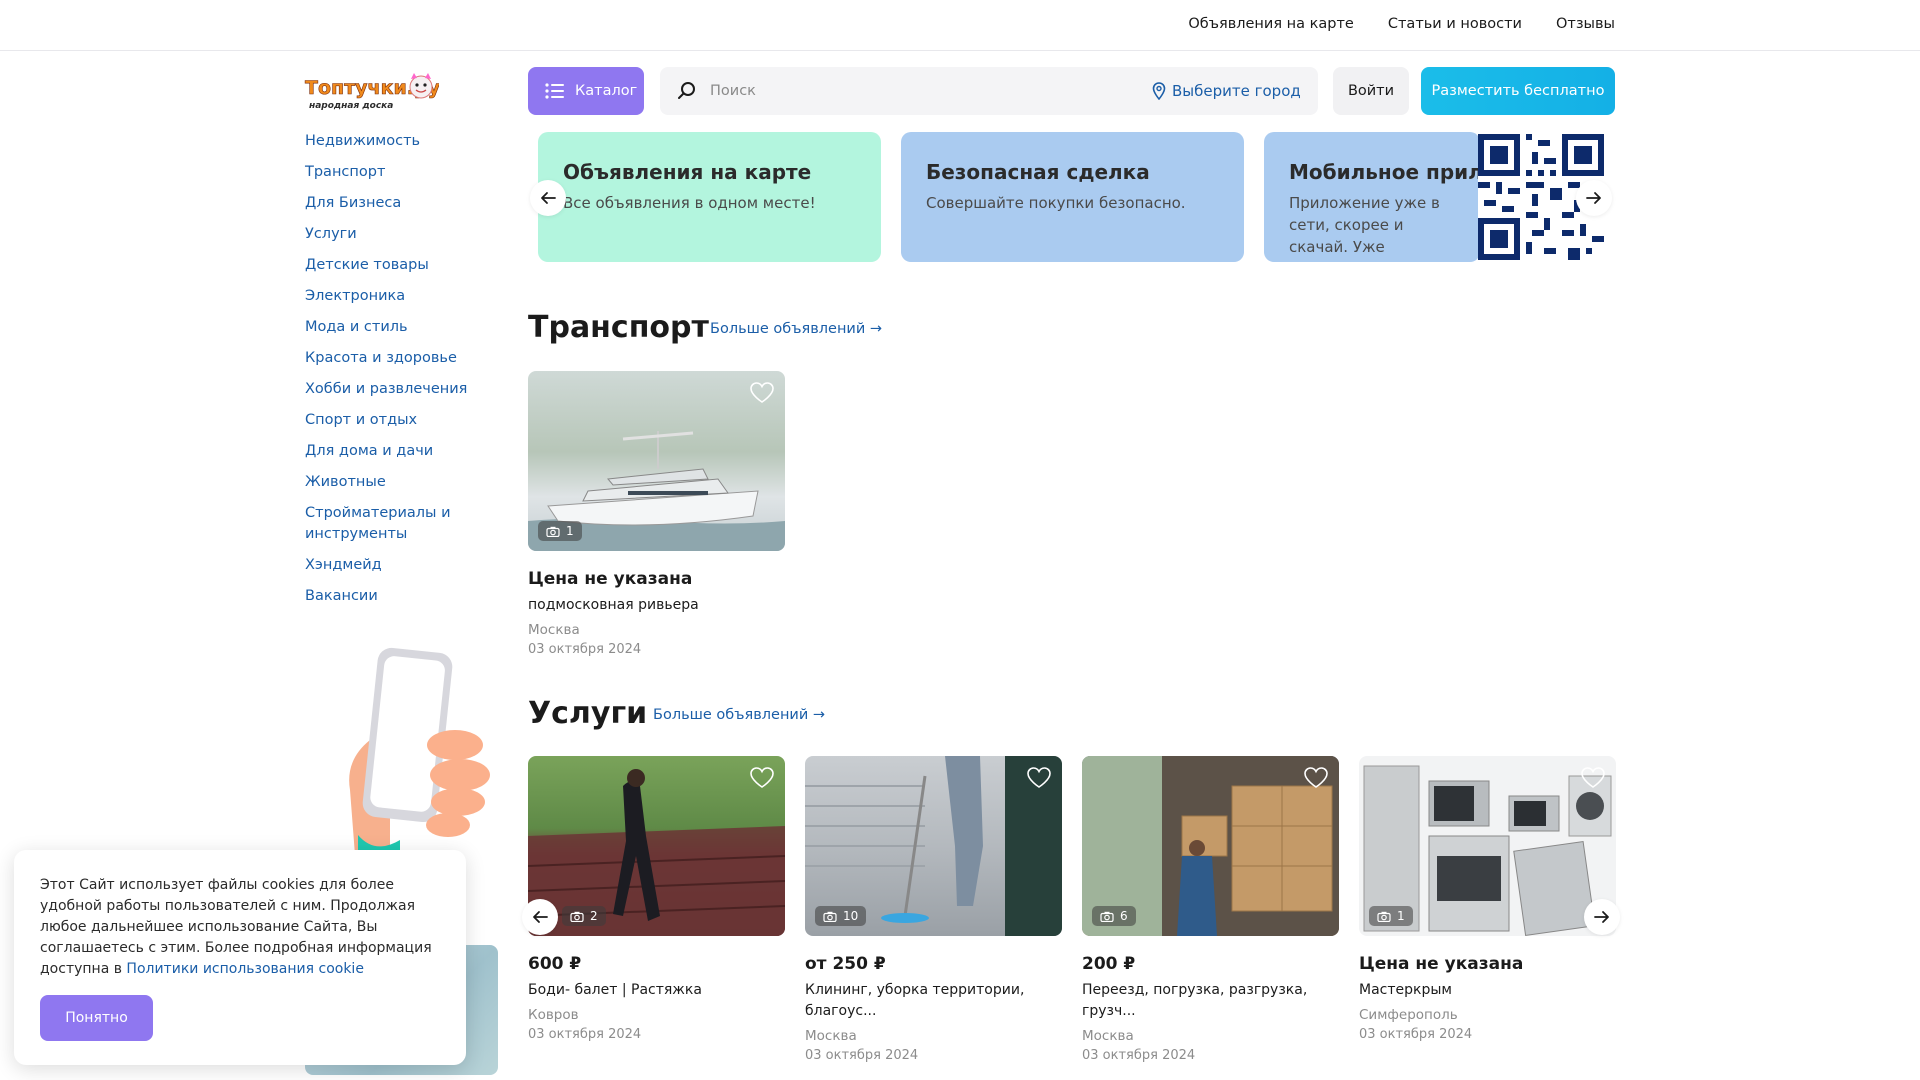  Describe the element at coordinates (390, 265) in the screenshot. I see `sidebar-item-kids: Детские товары` at that location.